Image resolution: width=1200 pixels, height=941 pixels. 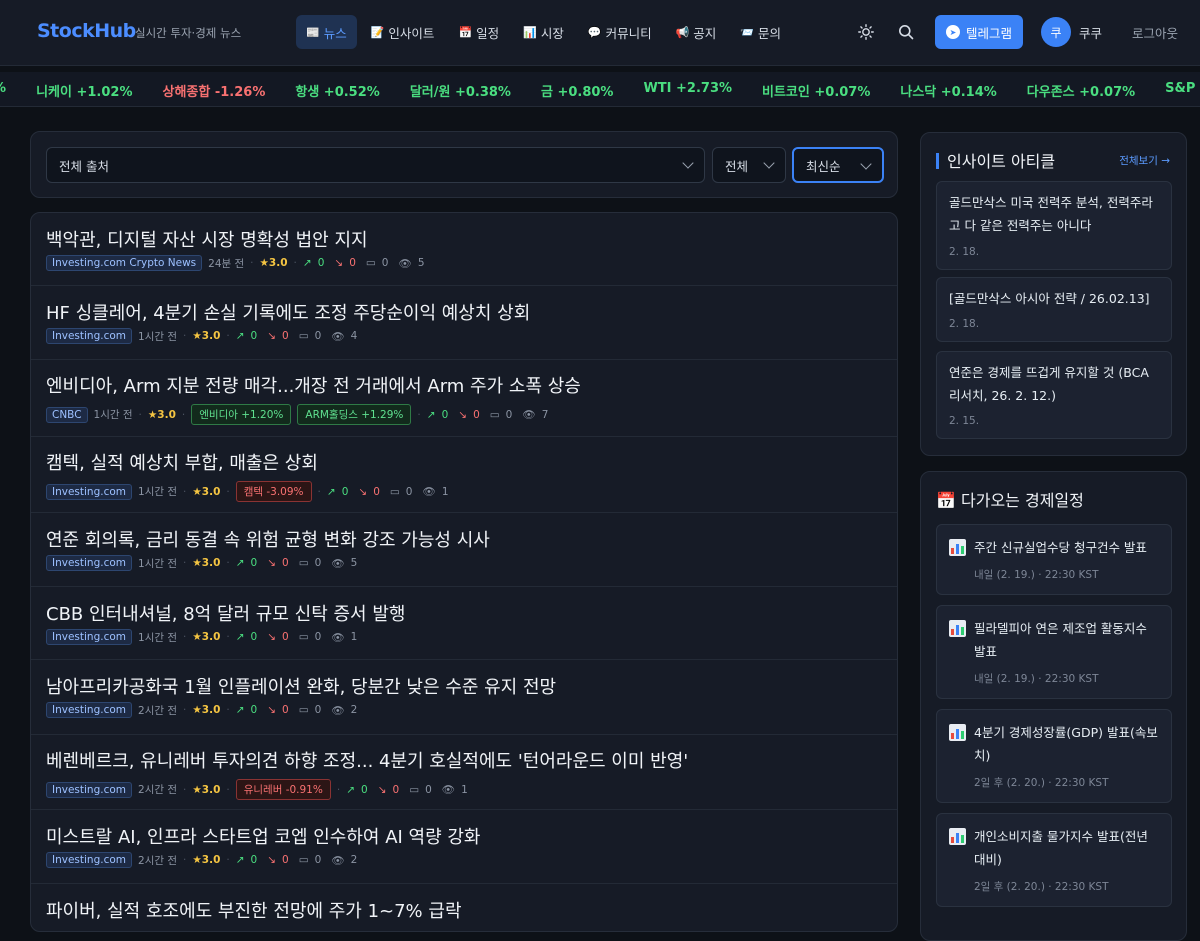 I want to click on logout-link: 로그아웃, so click(x=1155, y=32).